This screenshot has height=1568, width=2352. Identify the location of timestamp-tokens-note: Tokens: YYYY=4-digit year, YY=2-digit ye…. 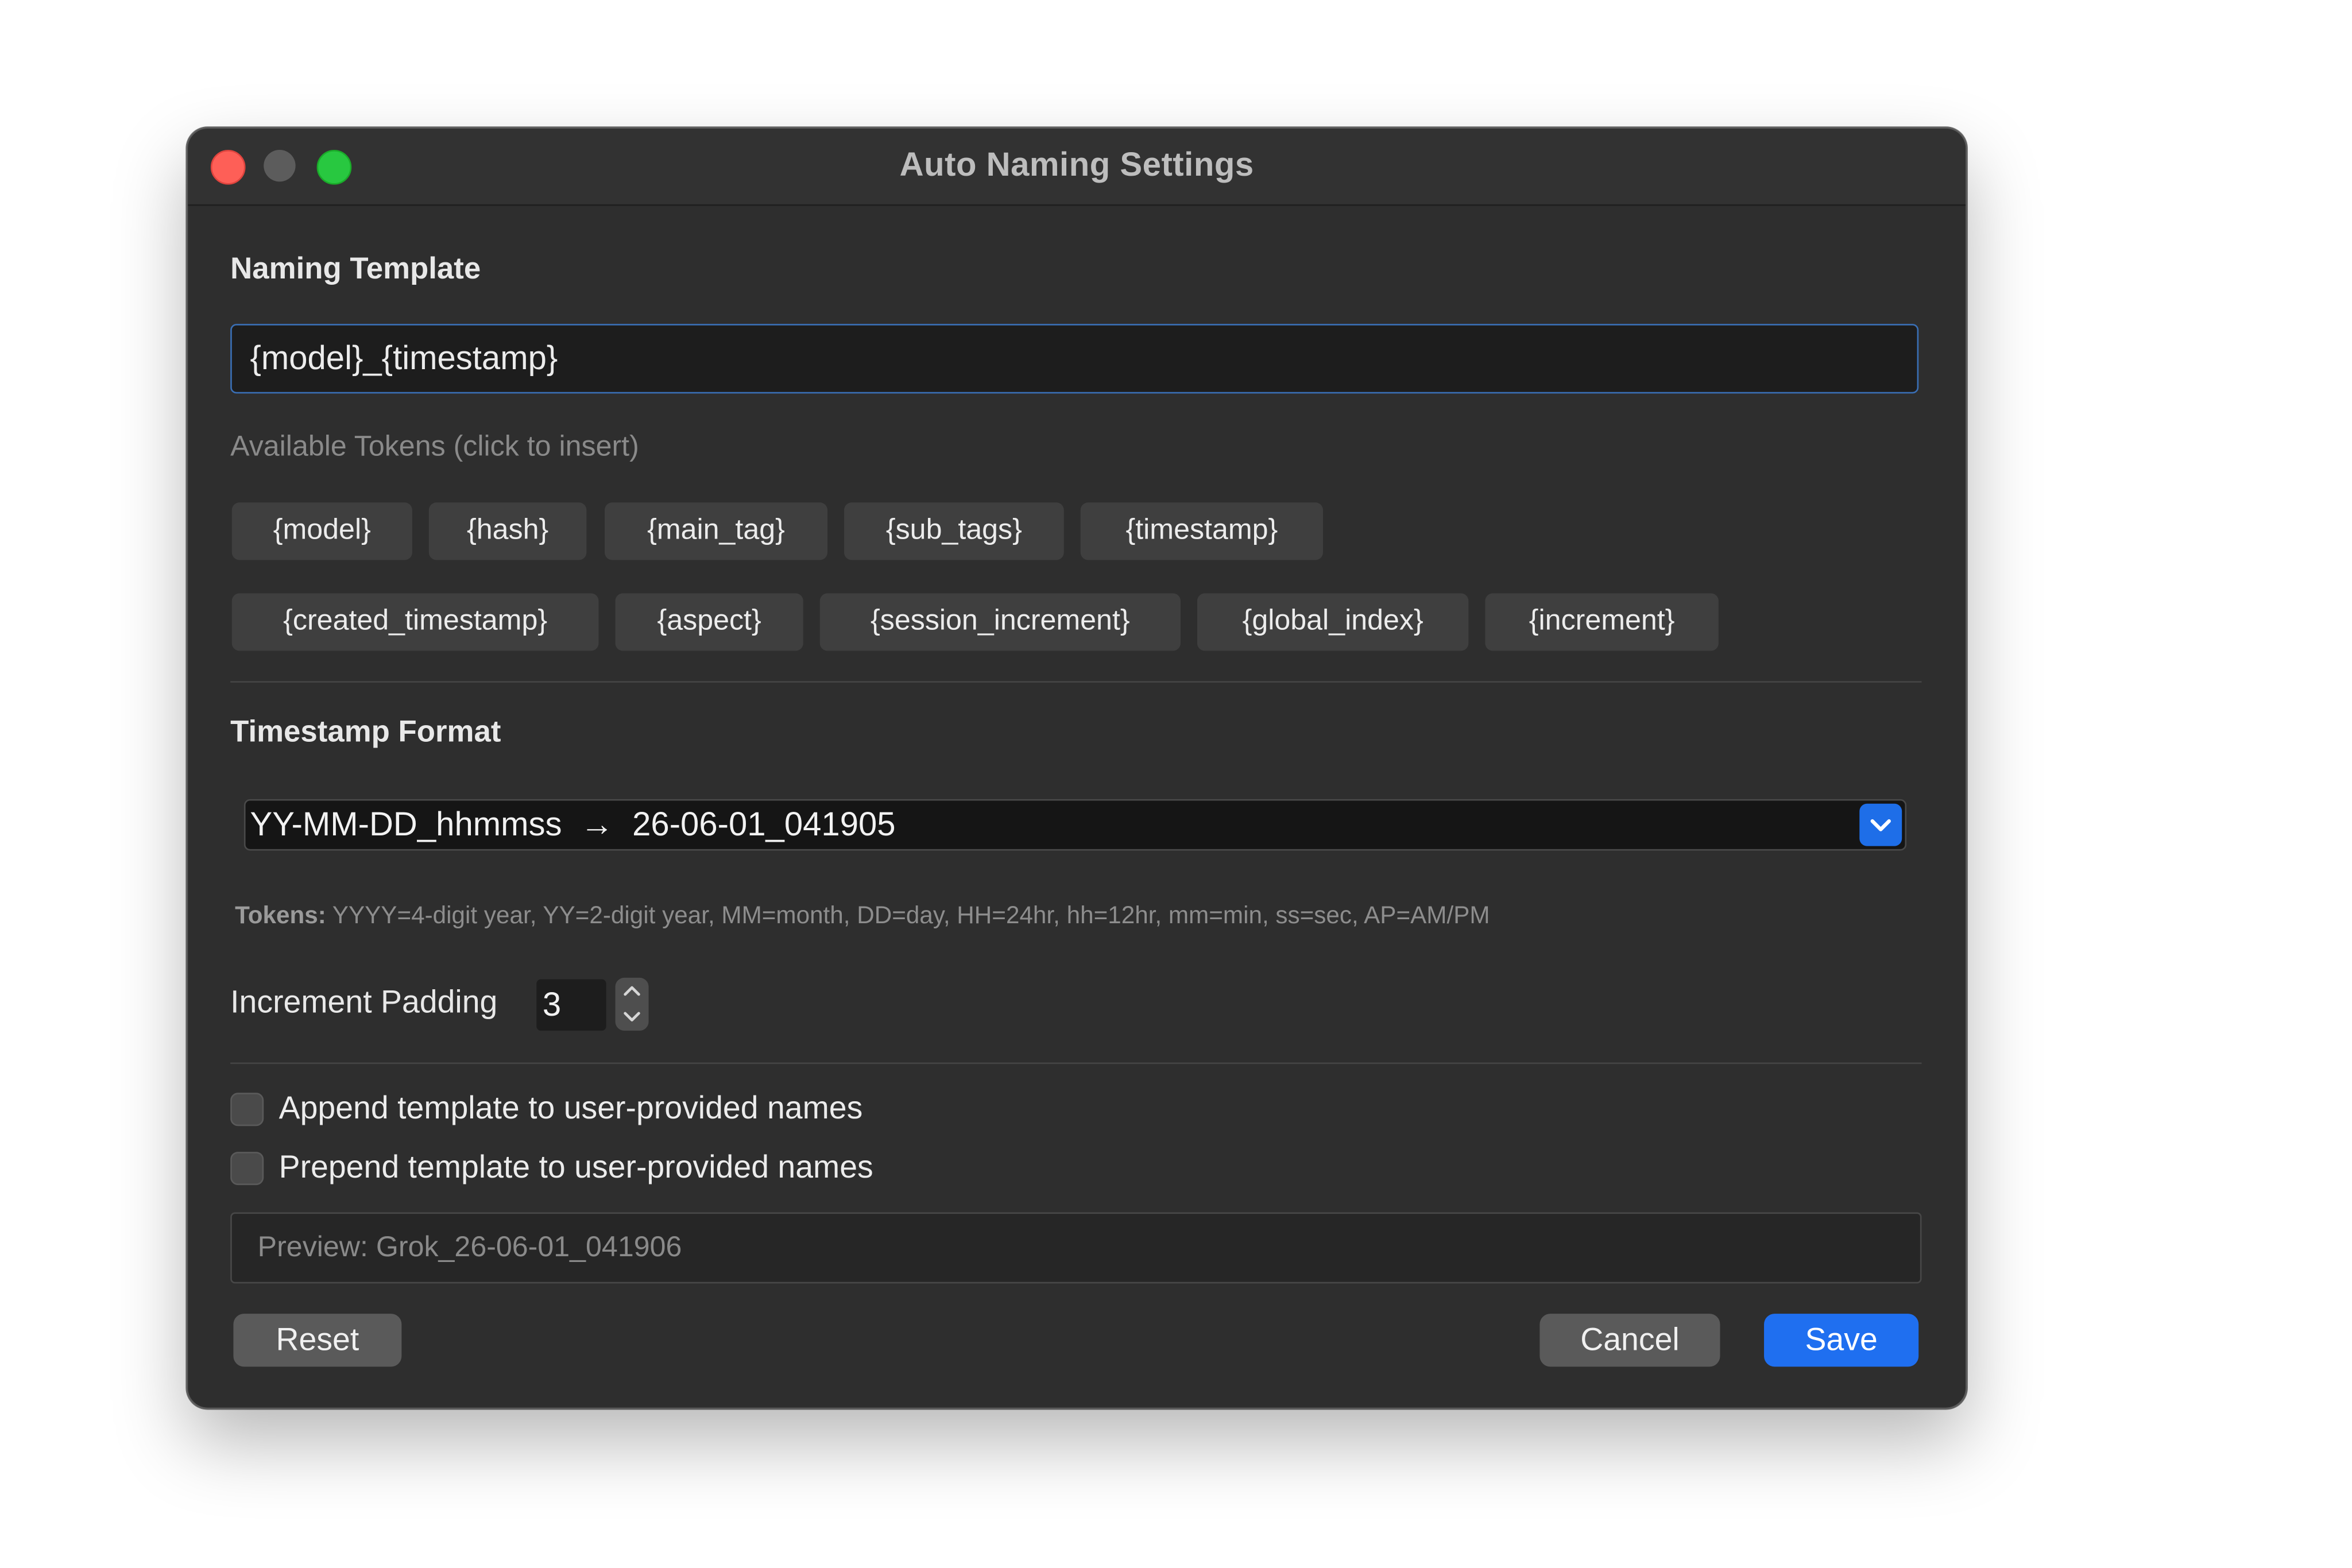
(862, 917).